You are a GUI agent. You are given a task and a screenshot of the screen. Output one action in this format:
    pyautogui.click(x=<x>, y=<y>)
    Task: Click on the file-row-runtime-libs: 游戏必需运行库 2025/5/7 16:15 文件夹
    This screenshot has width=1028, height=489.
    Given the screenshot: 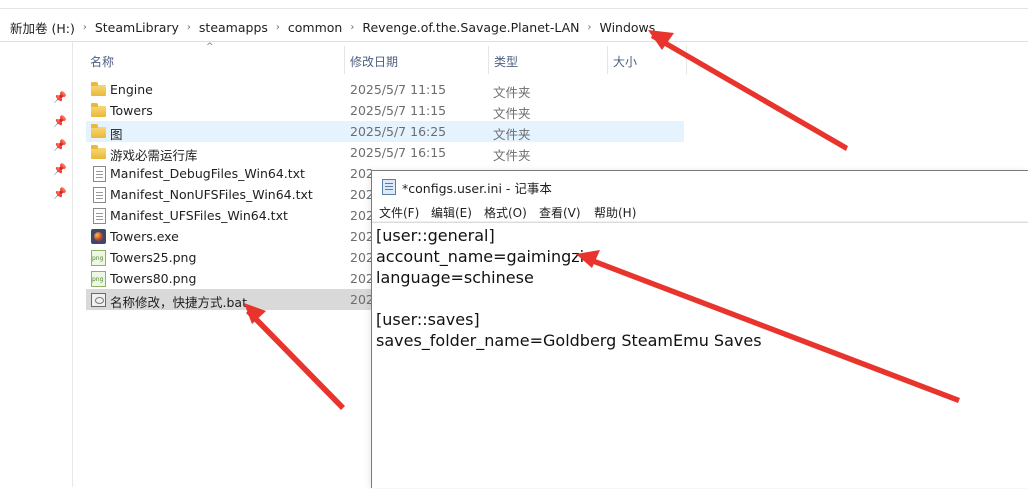 What is the action you would take?
    pyautogui.click(x=385, y=152)
    